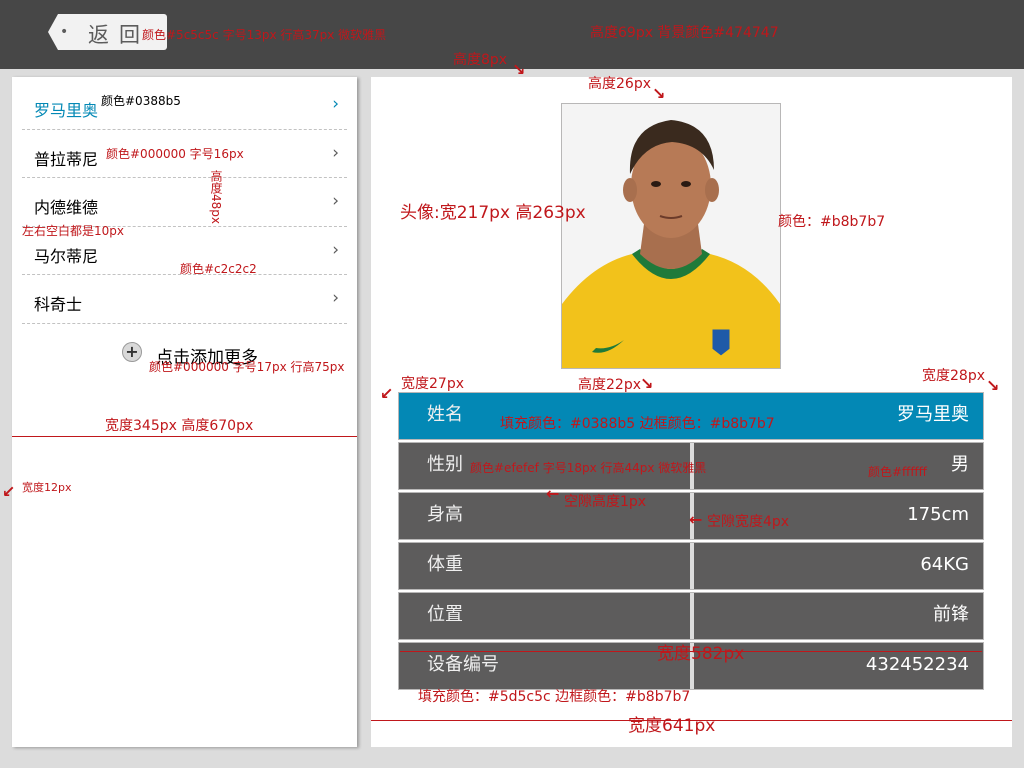  What do you see at coordinates (184, 105) in the screenshot?
I see `player-item: 罗马里奥 ›` at bounding box center [184, 105].